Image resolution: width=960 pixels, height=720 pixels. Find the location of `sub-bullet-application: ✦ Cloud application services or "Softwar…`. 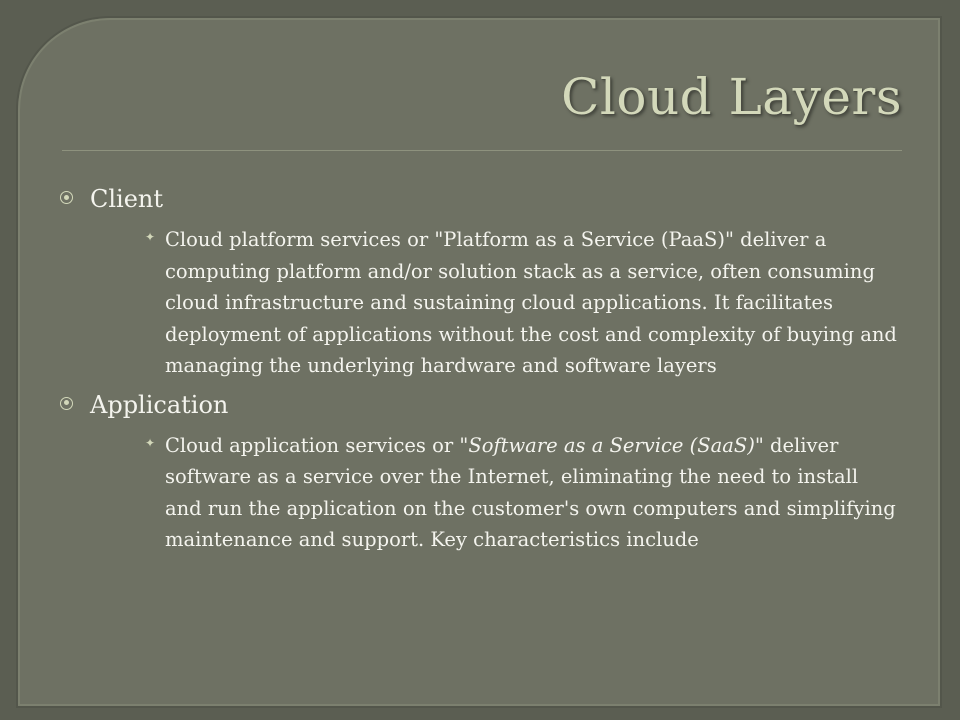

sub-bullet-application: ✦ Cloud application services or "Softwar… is located at coordinates (532, 493).